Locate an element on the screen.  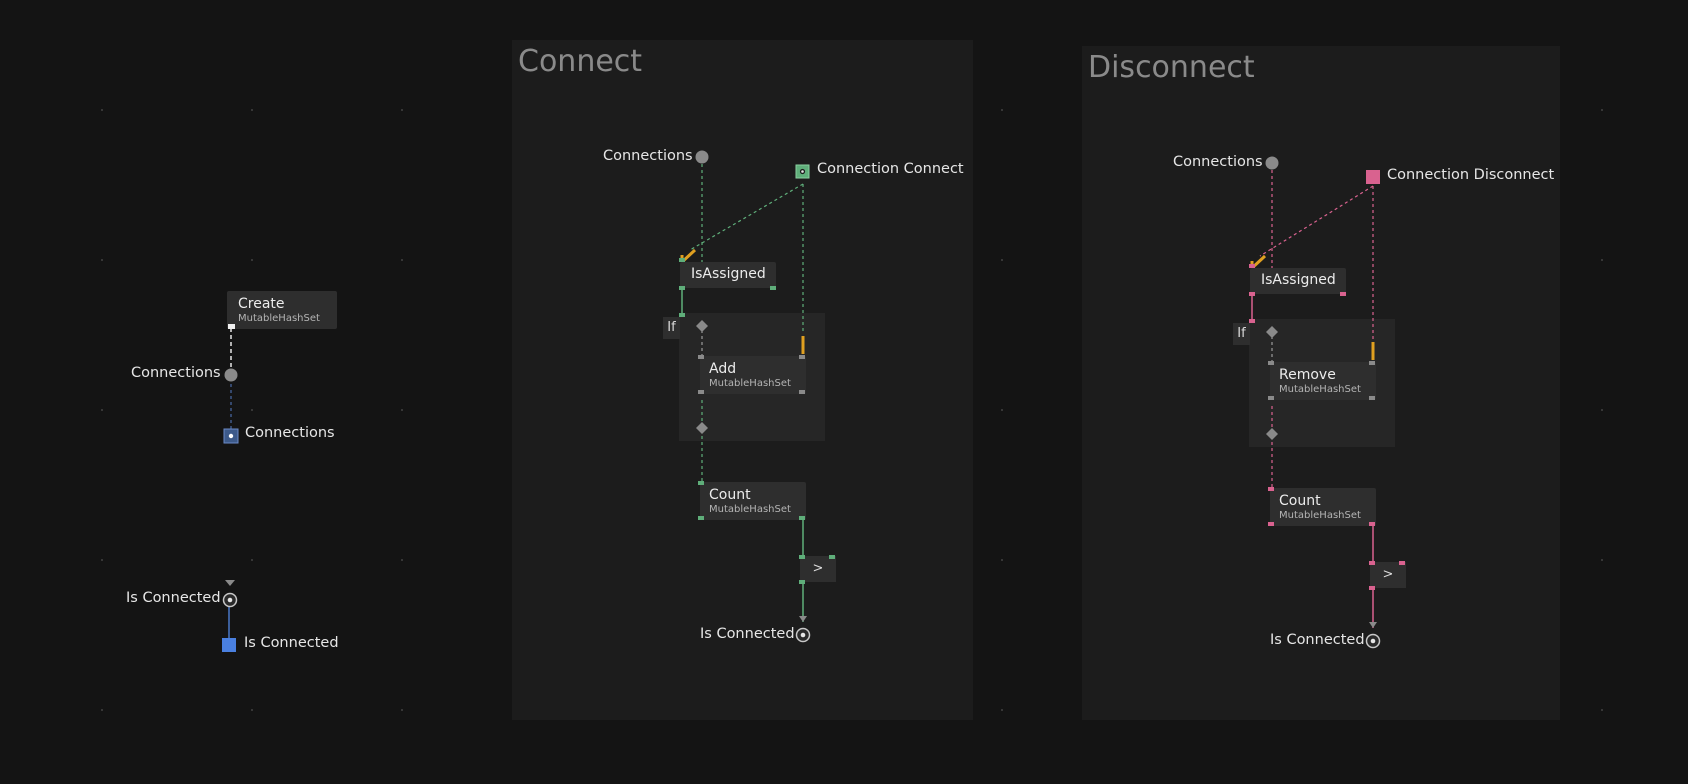
disconnect-if-false-diamond-icon is located at coordinates (1272, 434).